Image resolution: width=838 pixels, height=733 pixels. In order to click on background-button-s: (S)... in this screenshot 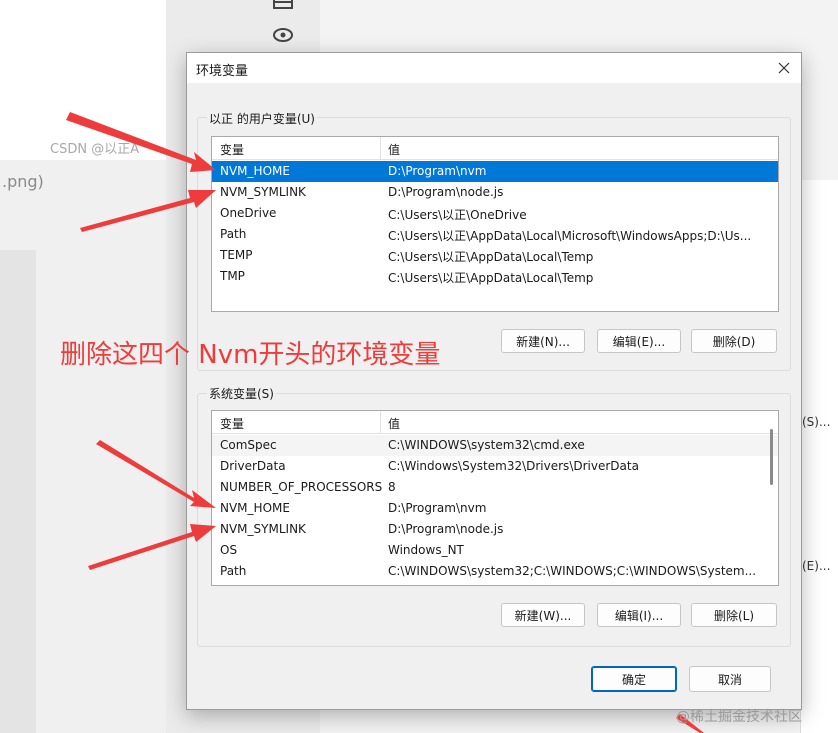, I will do `click(819, 422)`.